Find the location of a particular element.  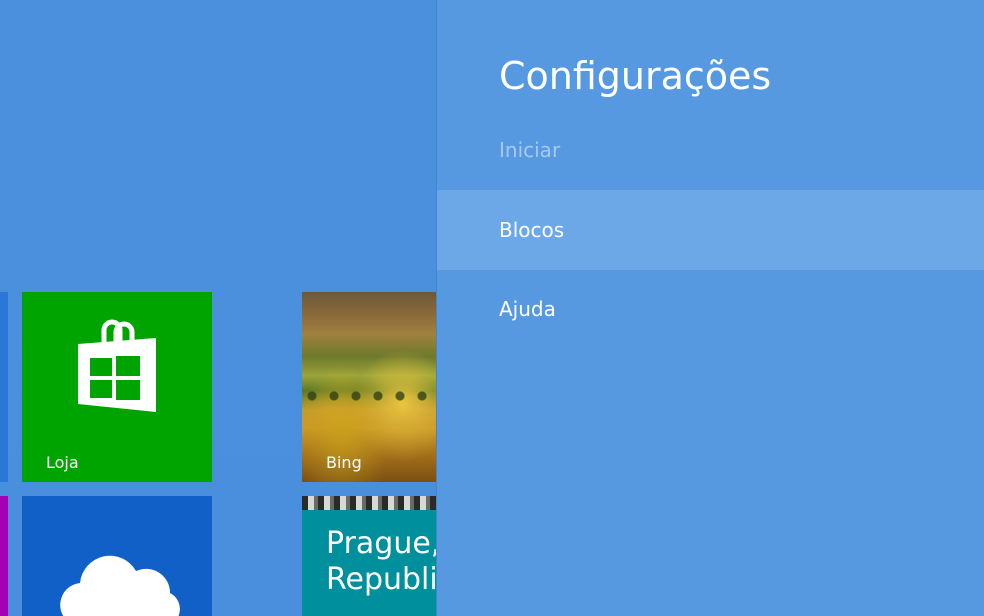

tile-store-label: Loja is located at coordinates (62, 462).